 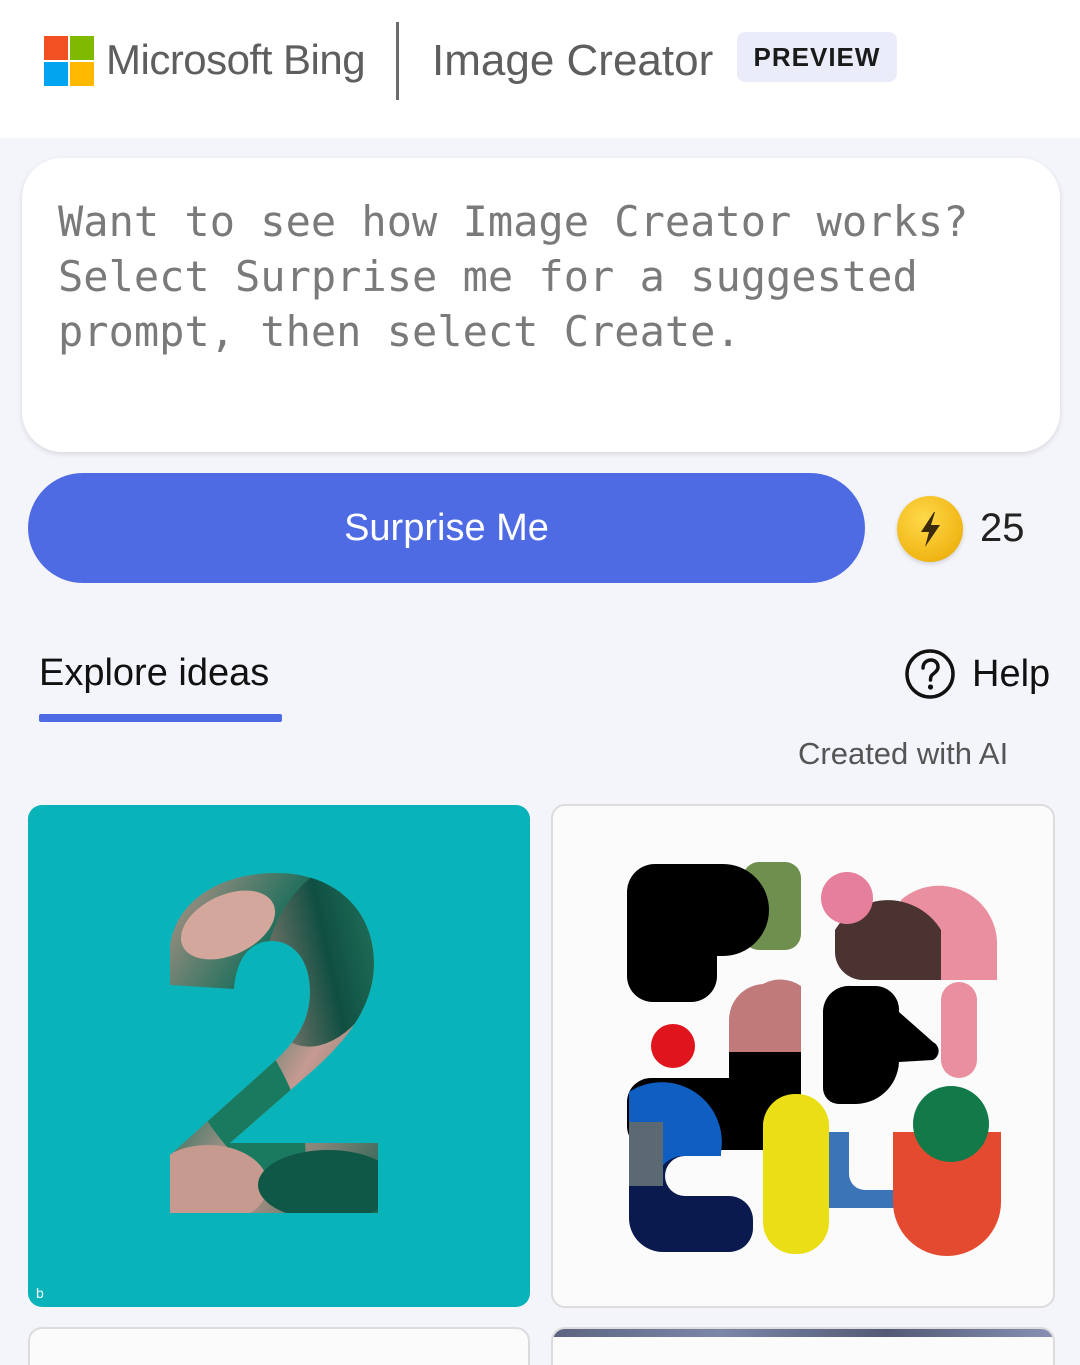 I want to click on boost-count: 25, so click(x=1002, y=528).